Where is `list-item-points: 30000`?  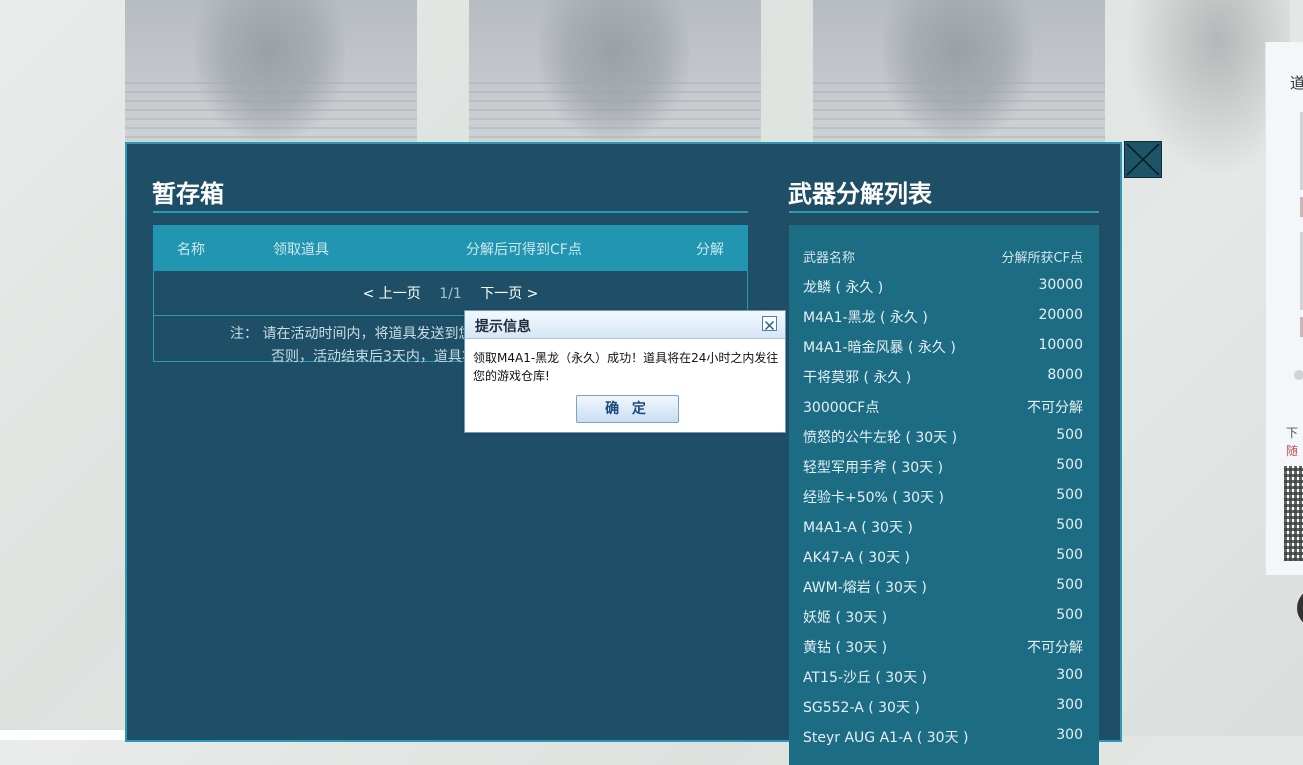 list-item-points: 30000 is located at coordinates (1060, 285).